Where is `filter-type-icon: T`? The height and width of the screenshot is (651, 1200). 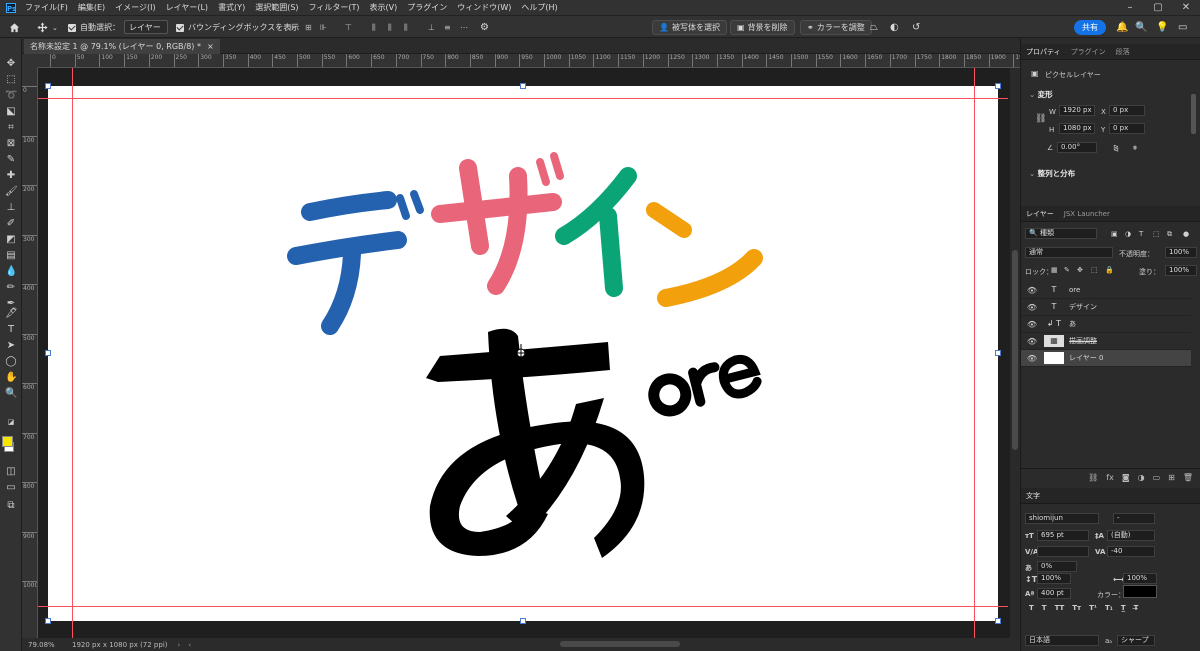 filter-type-icon: T is located at coordinates (1141, 234).